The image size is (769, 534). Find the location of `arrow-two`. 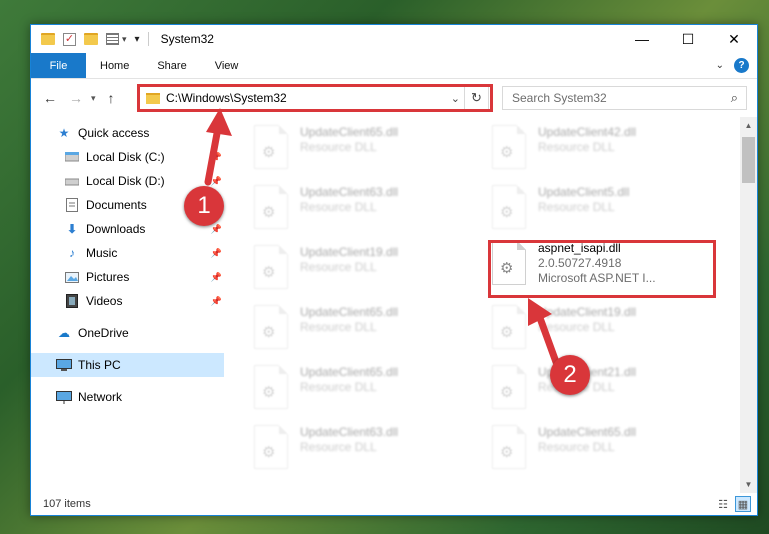

arrow-two is located at coordinates (544, 332).